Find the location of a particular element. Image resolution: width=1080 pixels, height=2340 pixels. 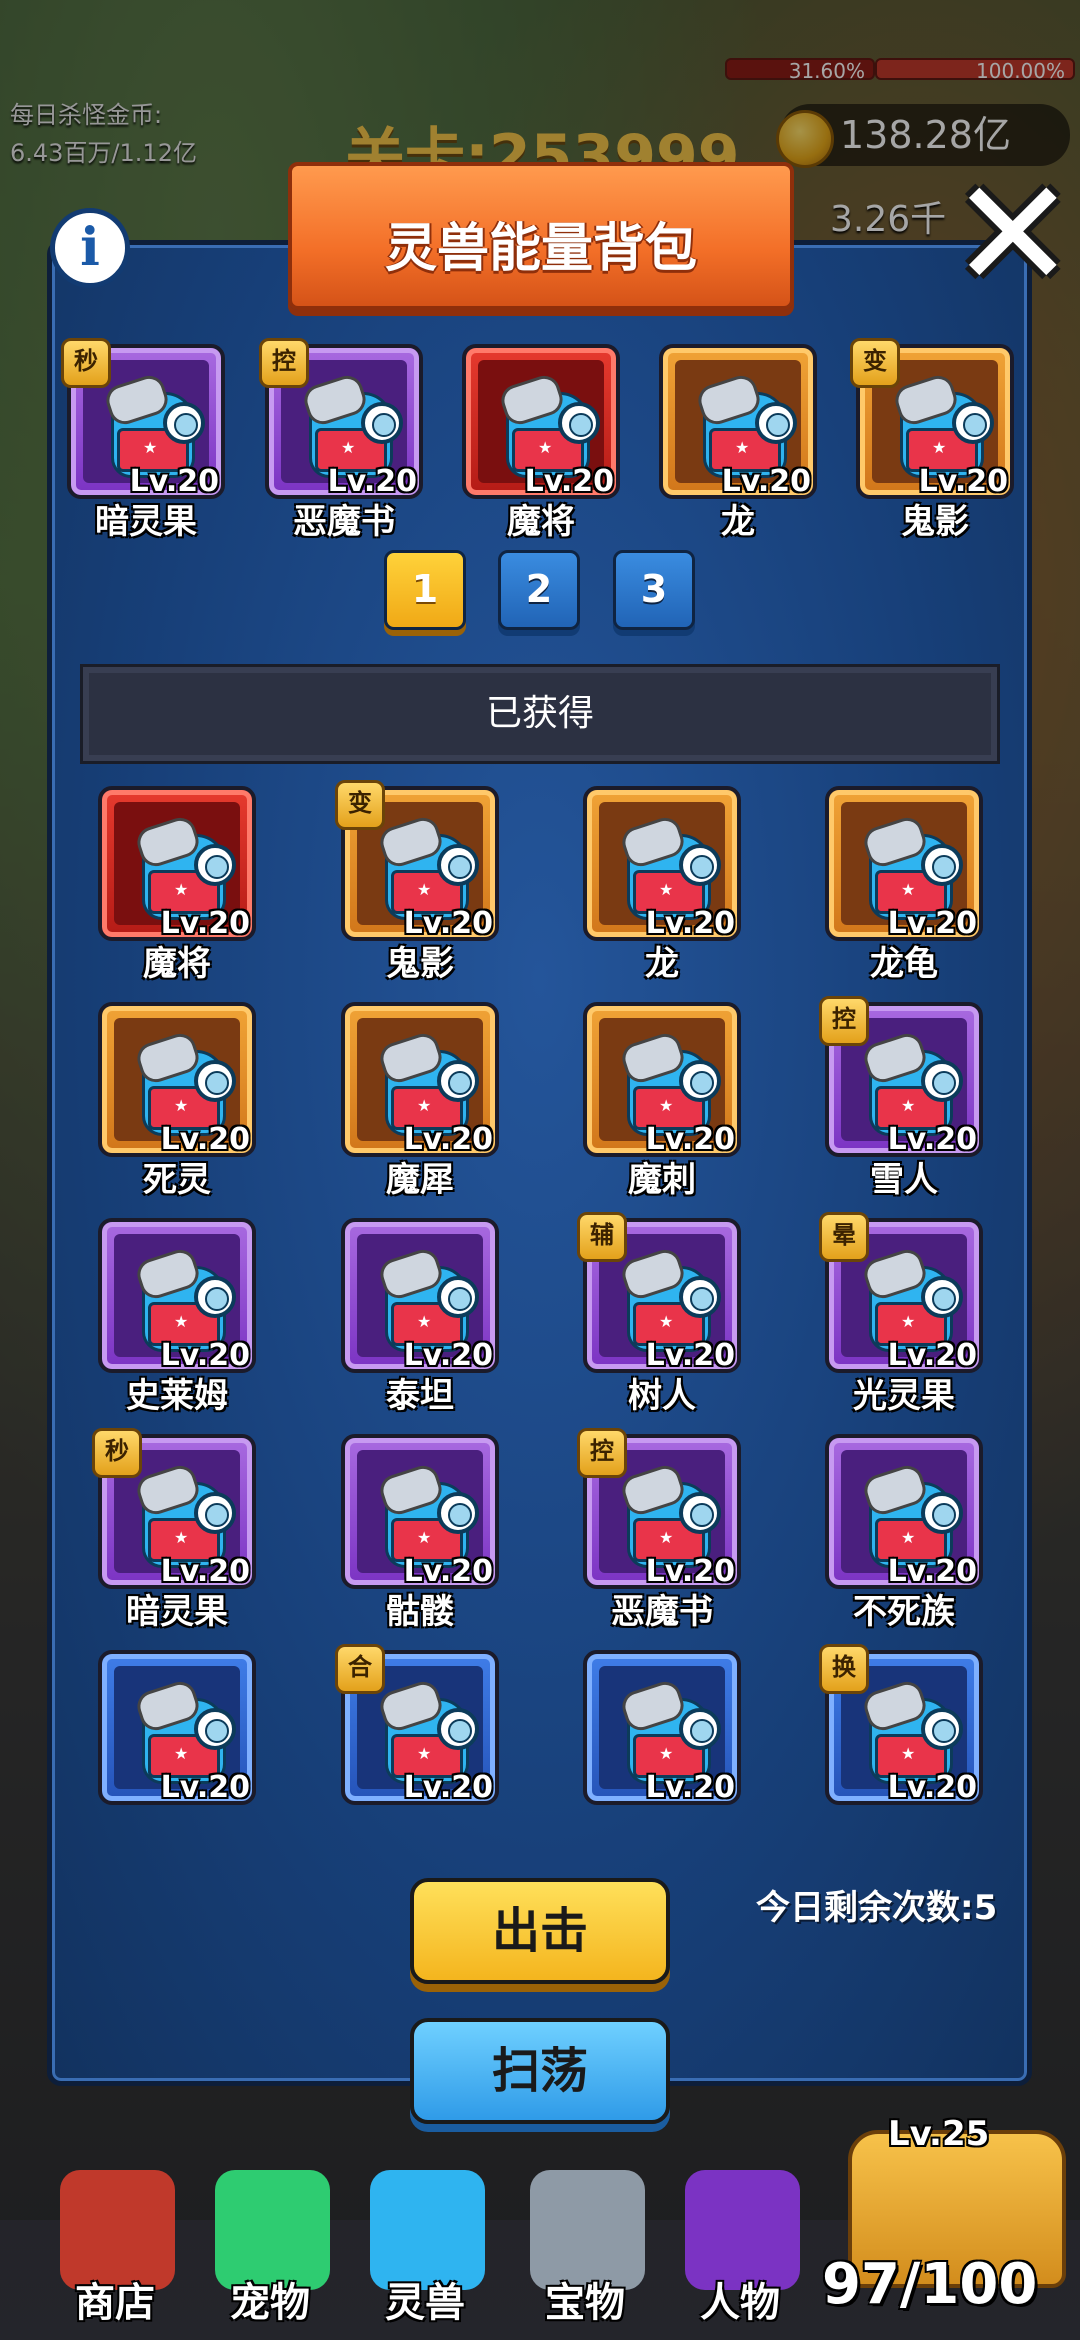

skill-badge: 晕 is located at coordinates (844, 1237).